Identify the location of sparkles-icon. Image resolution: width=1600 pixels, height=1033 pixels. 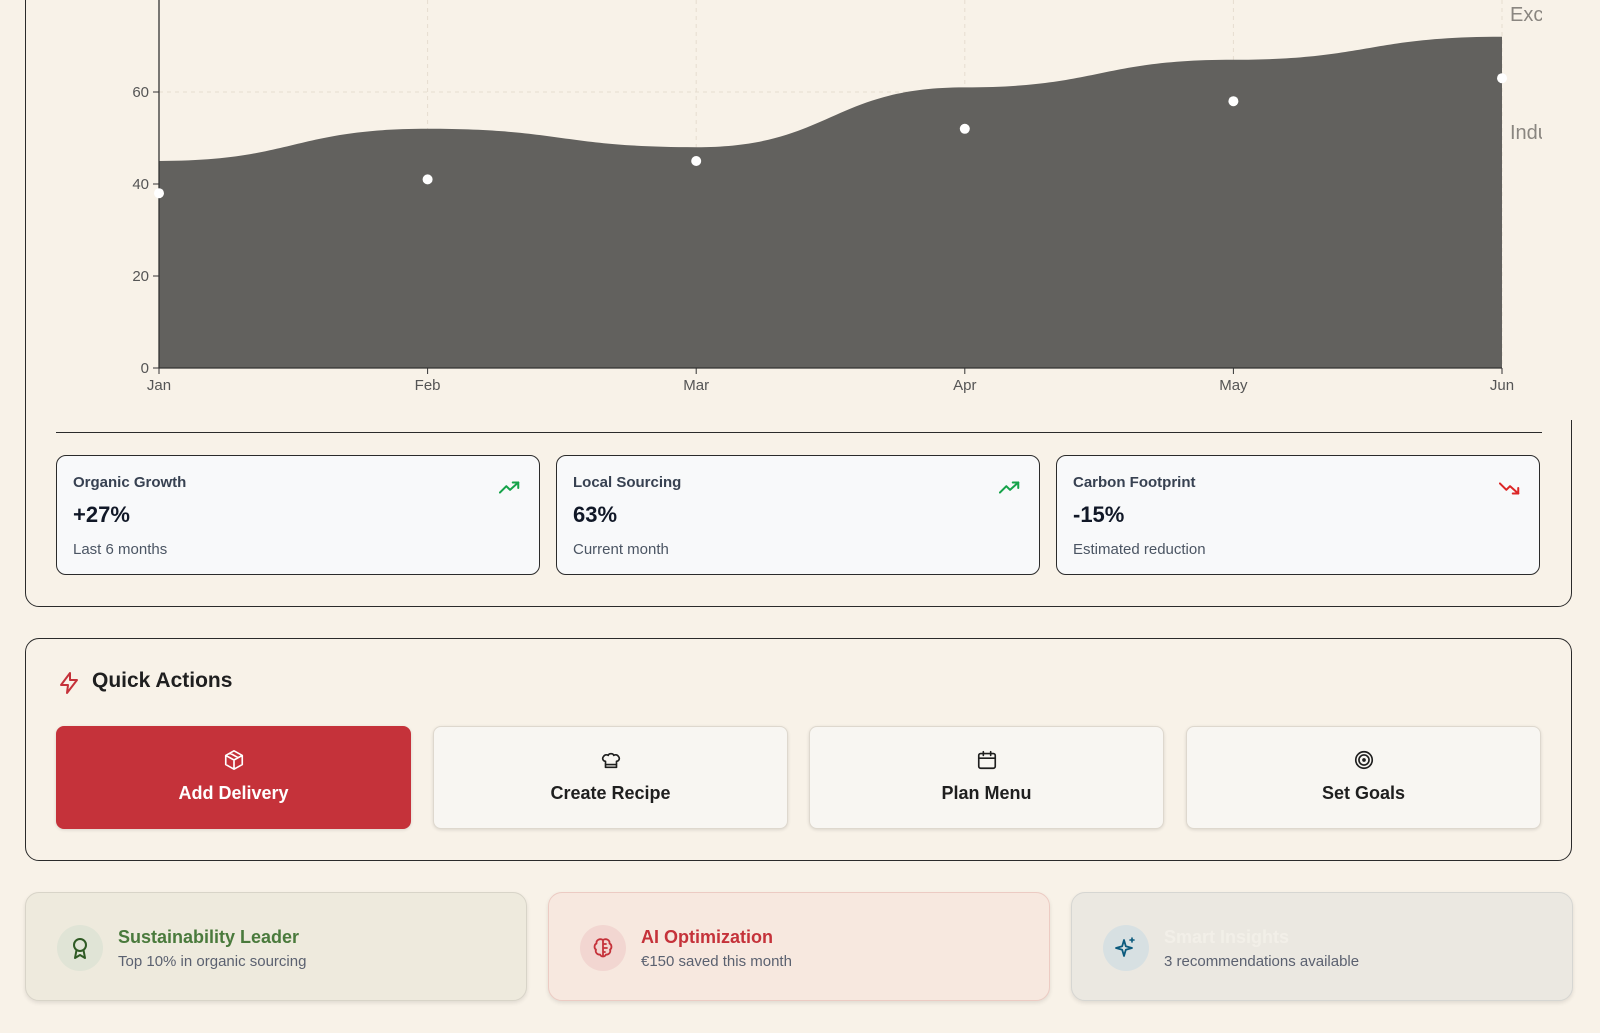
(1125, 947).